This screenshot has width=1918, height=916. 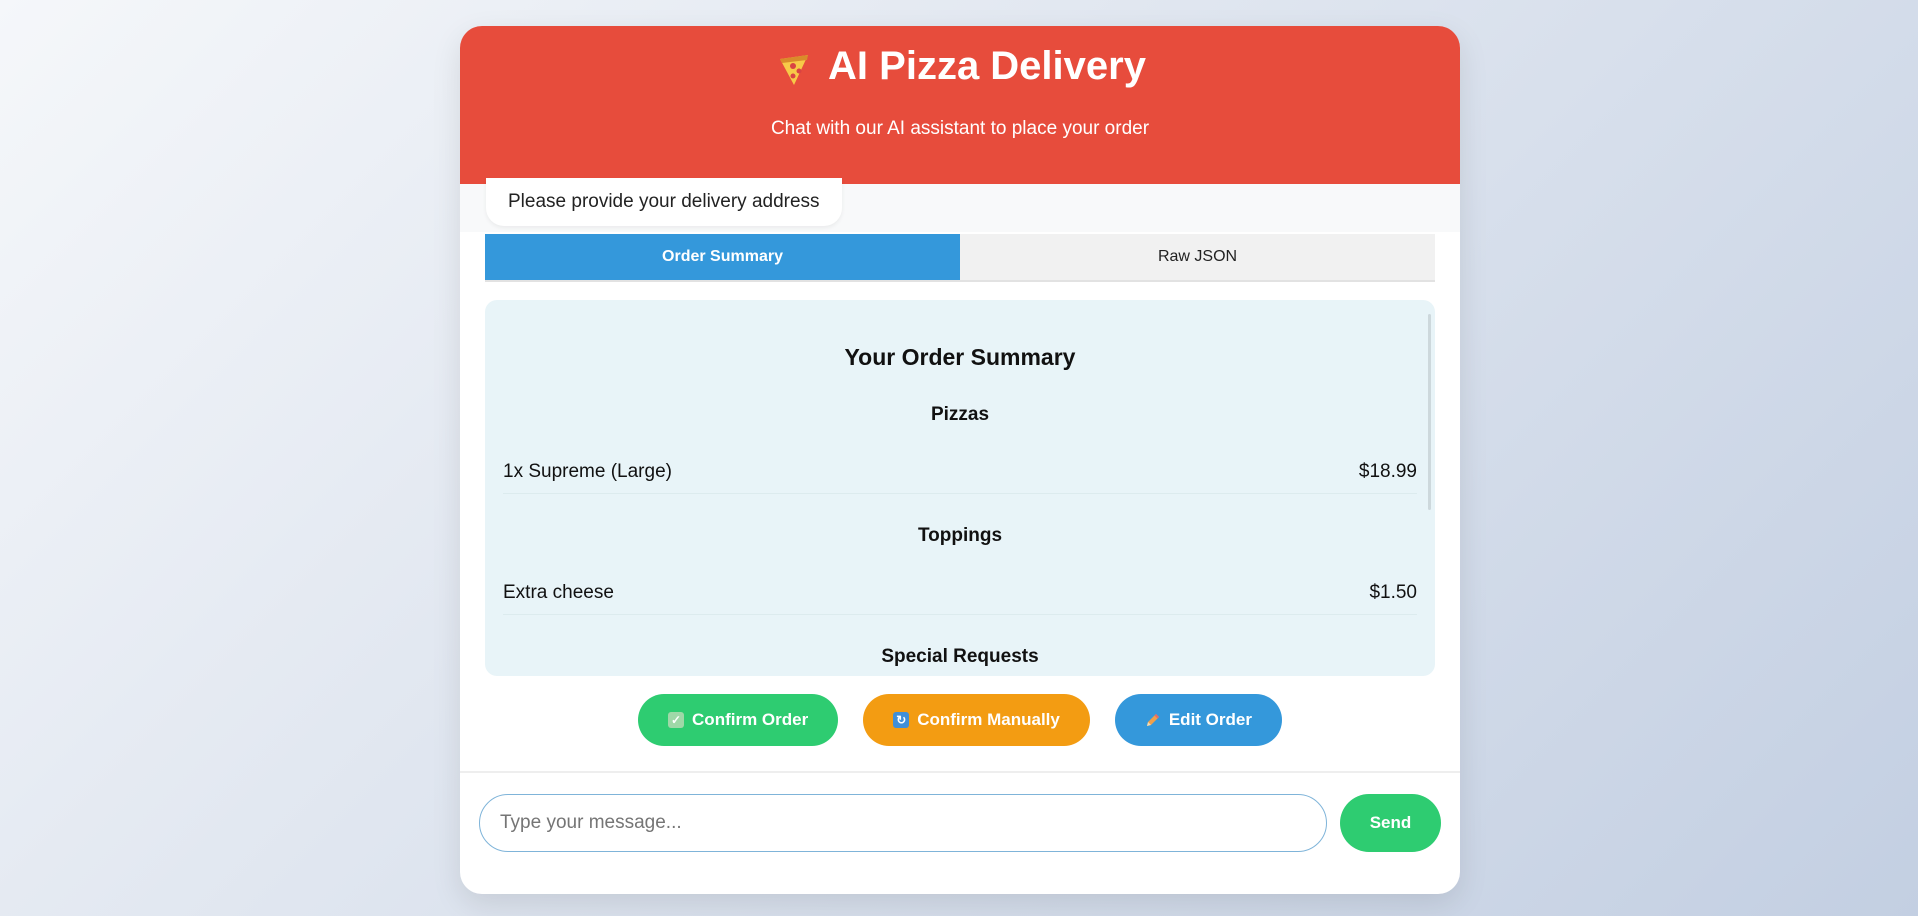 I want to click on confirm-order-button: ✓ Confirm Order, so click(x=738, y=720).